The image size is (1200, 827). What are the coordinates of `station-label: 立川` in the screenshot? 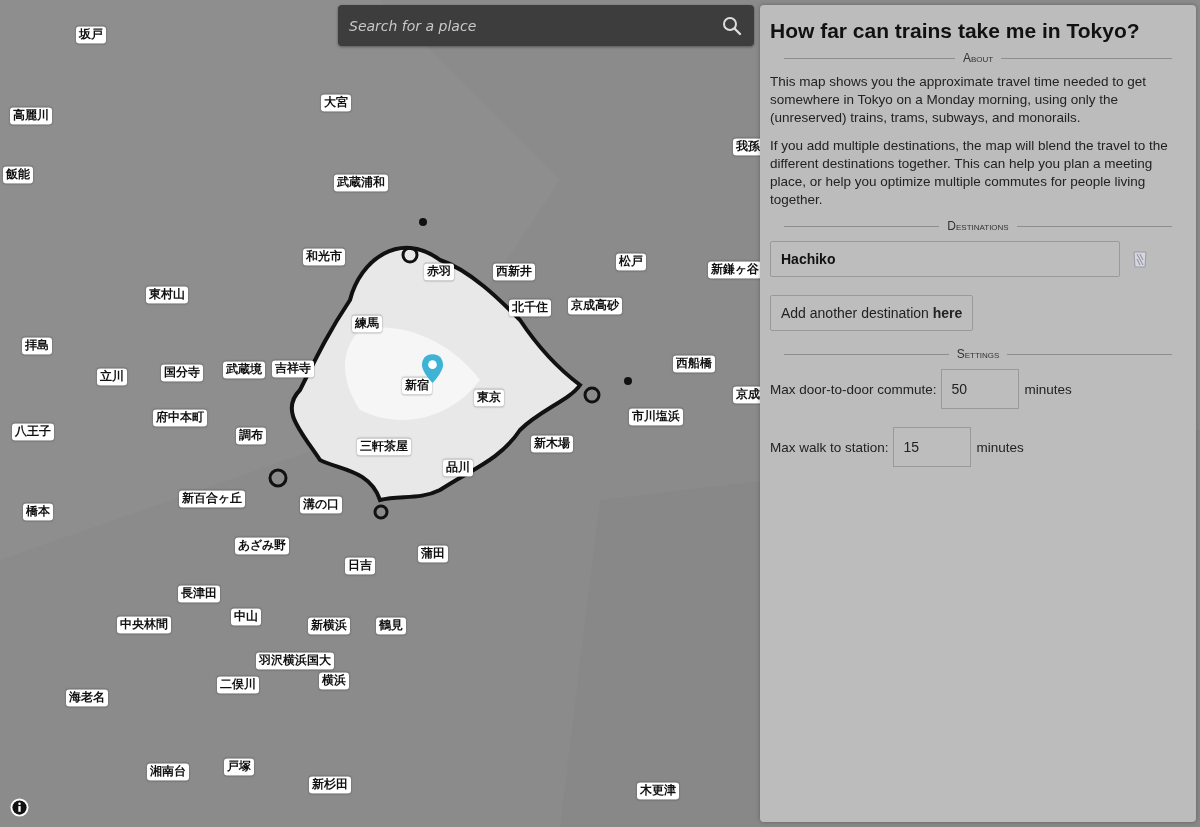 It's located at (112, 377).